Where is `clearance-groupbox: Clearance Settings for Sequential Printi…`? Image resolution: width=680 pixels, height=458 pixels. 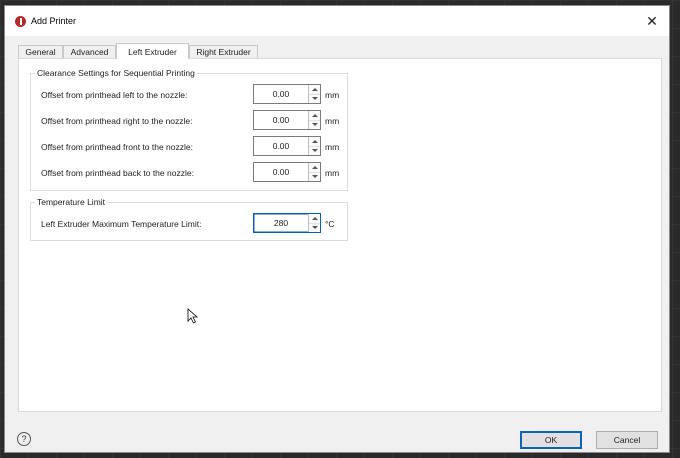
clearance-groupbox: Clearance Settings for Sequential Printi… is located at coordinates (189, 129).